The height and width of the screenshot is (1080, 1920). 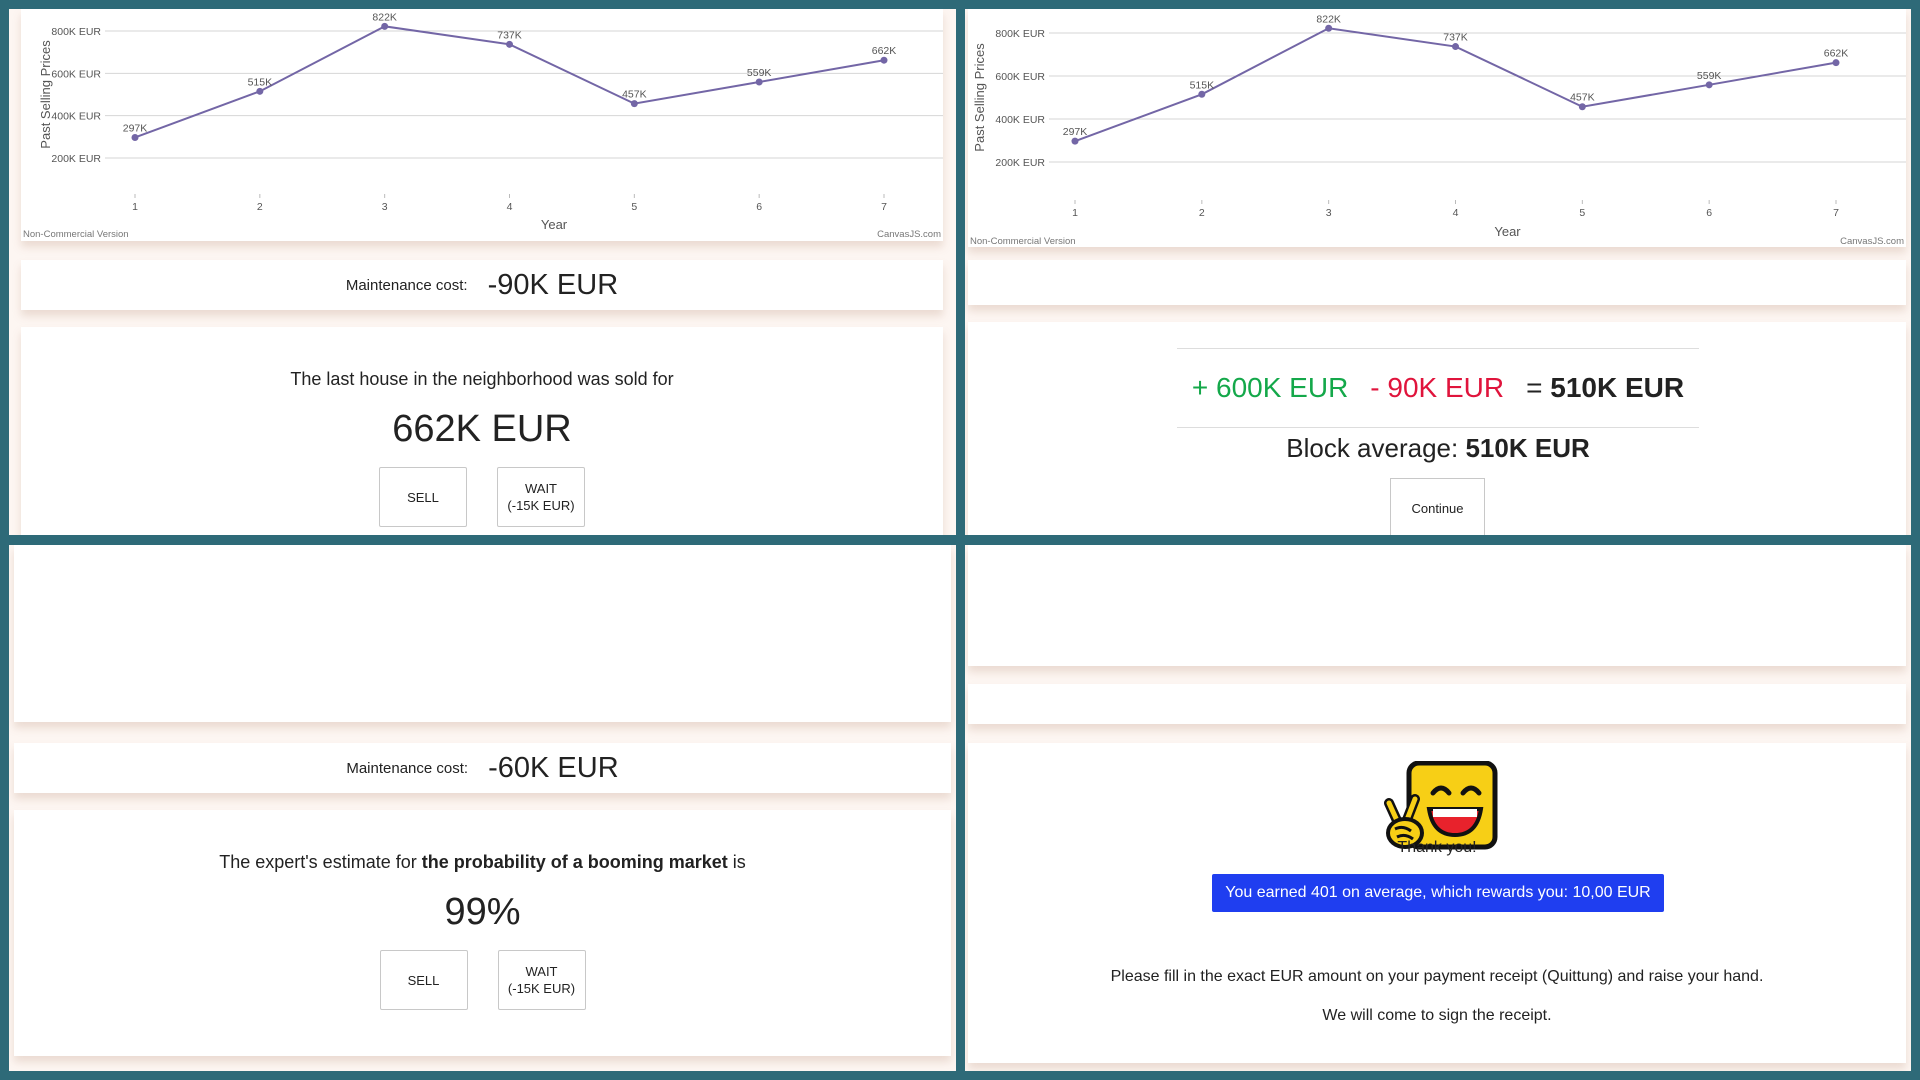 I want to click on continue-button: Continue, so click(x=1437, y=506).